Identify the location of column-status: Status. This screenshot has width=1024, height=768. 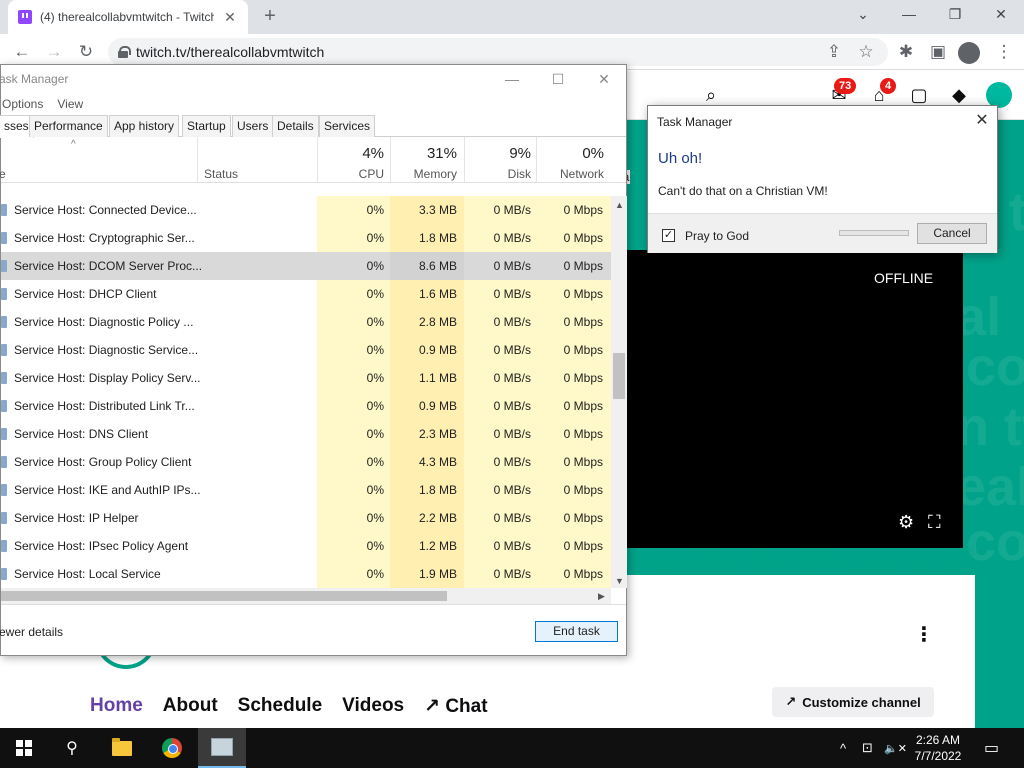
(221, 174).